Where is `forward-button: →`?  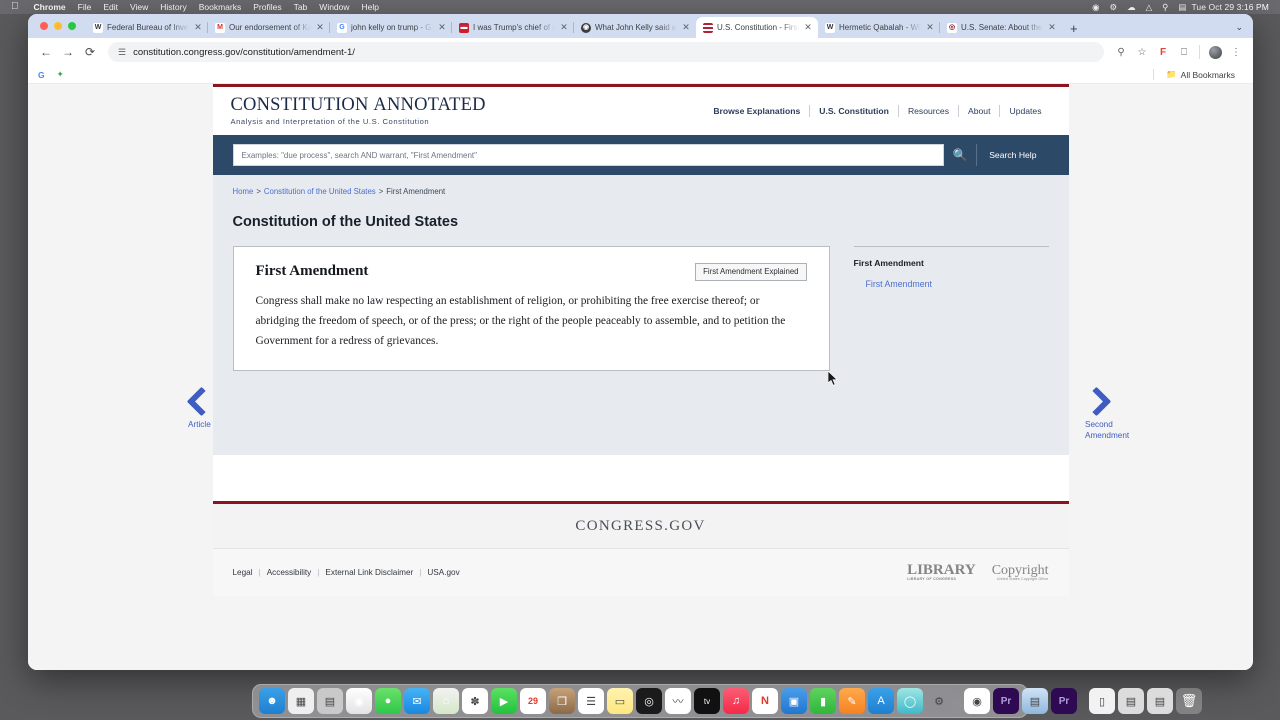 forward-button: → is located at coordinates (68, 52).